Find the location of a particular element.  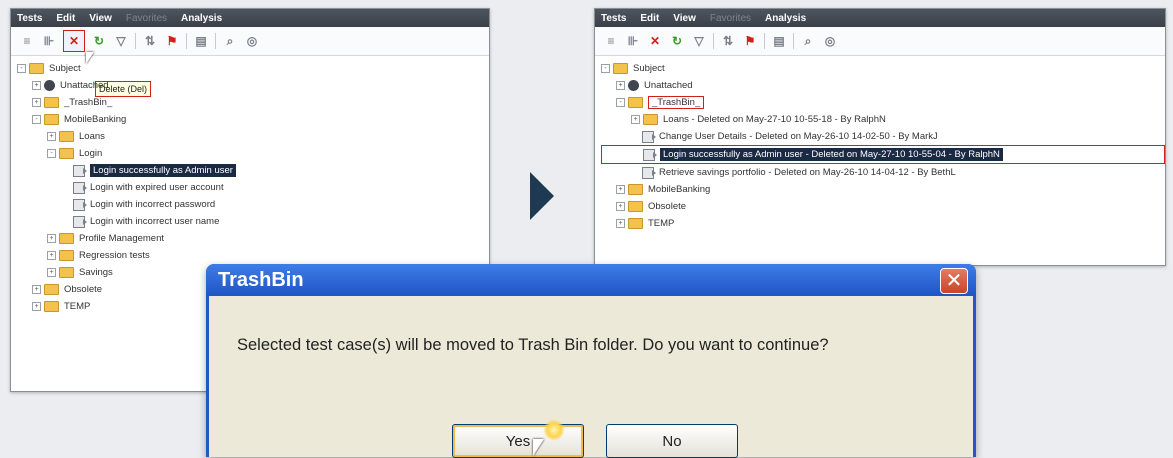

tree-row: + MobileBanking is located at coordinates (883, 189).